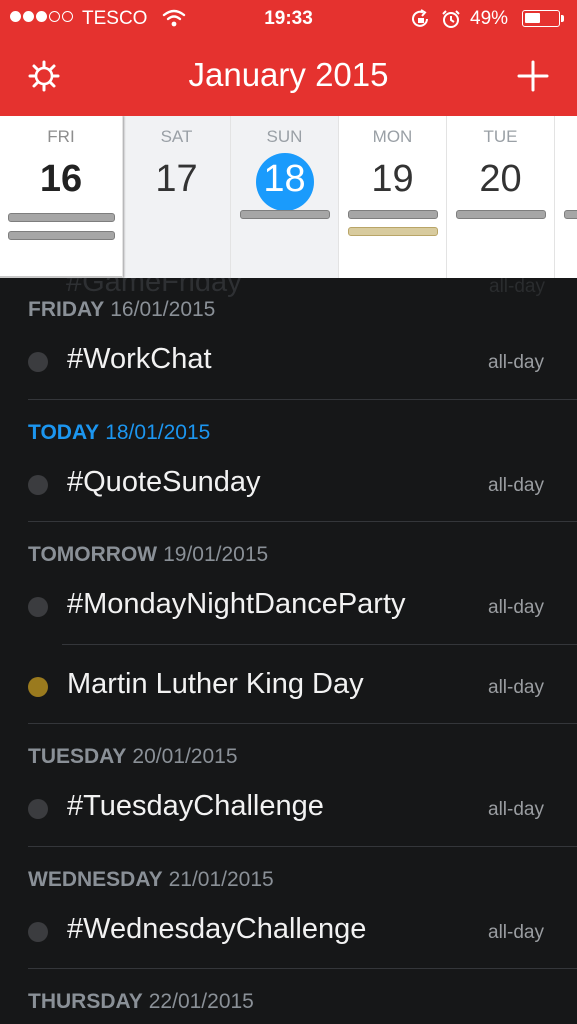 The width and height of the screenshot is (577, 1024). What do you see at coordinates (284, 136) in the screenshot?
I see `day-name: SUN` at bounding box center [284, 136].